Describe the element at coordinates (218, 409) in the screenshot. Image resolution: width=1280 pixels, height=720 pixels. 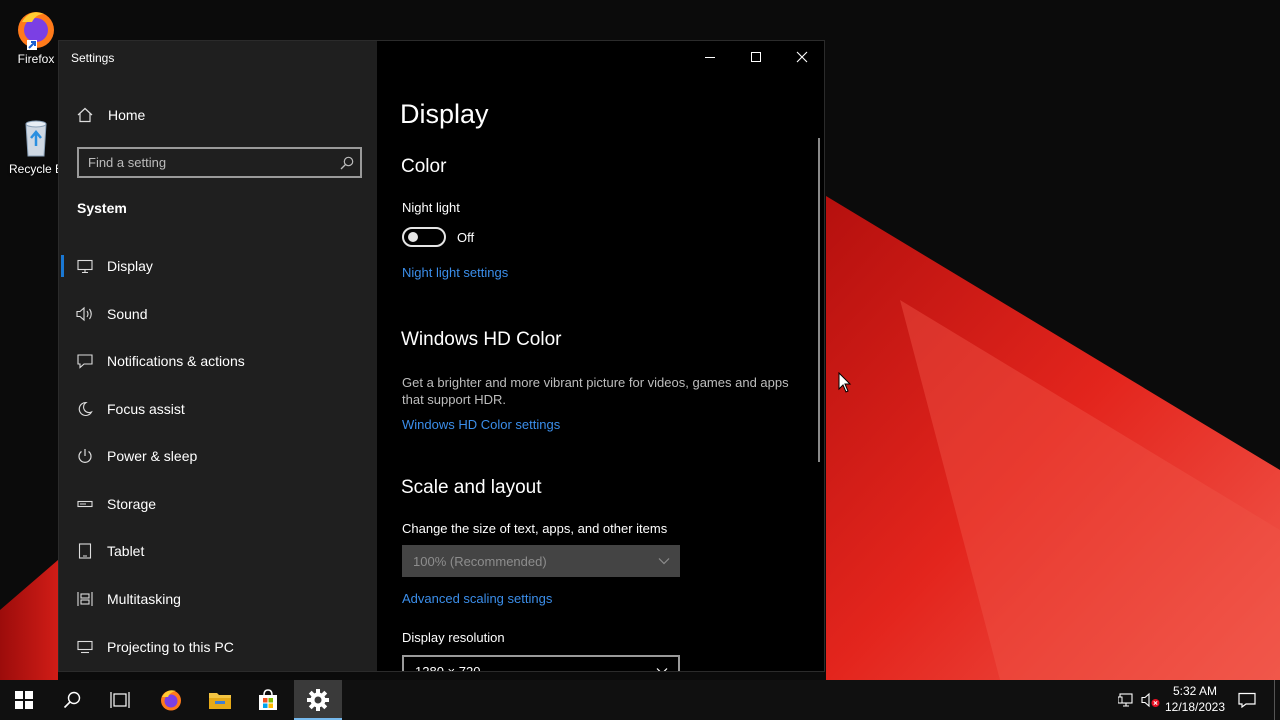
I see `sidebar-item-focus-assist: Focus assist` at that location.